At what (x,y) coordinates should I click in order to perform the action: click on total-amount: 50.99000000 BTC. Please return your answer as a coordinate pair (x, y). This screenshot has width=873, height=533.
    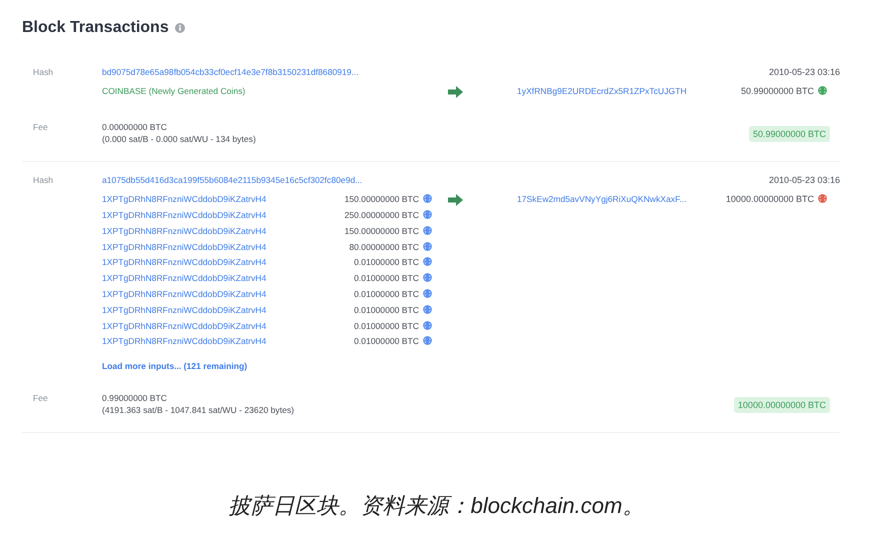
    Looking at the image, I should click on (789, 134).